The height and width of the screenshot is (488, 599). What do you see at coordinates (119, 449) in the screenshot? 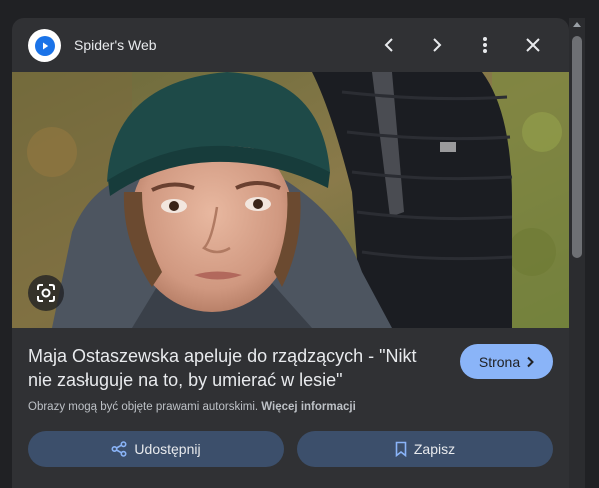
I see `share-icon` at bounding box center [119, 449].